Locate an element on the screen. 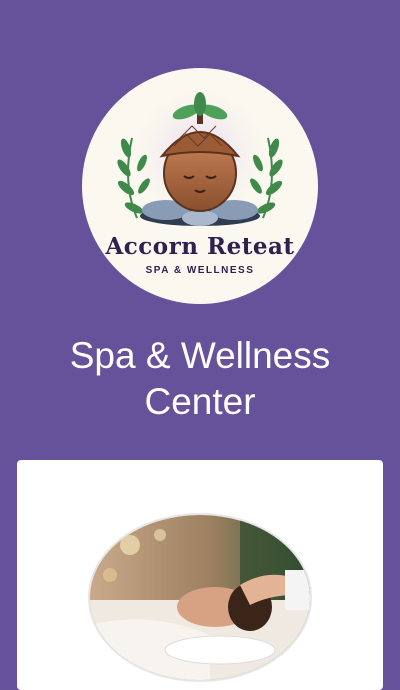 The width and height of the screenshot is (400, 690). facial-massage-photo is located at coordinates (200, 597).